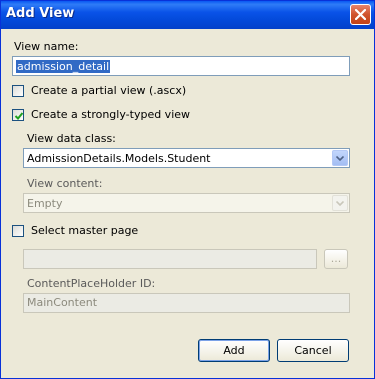 This screenshot has width=375, height=379. I want to click on master-page-path-input, so click(170, 259).